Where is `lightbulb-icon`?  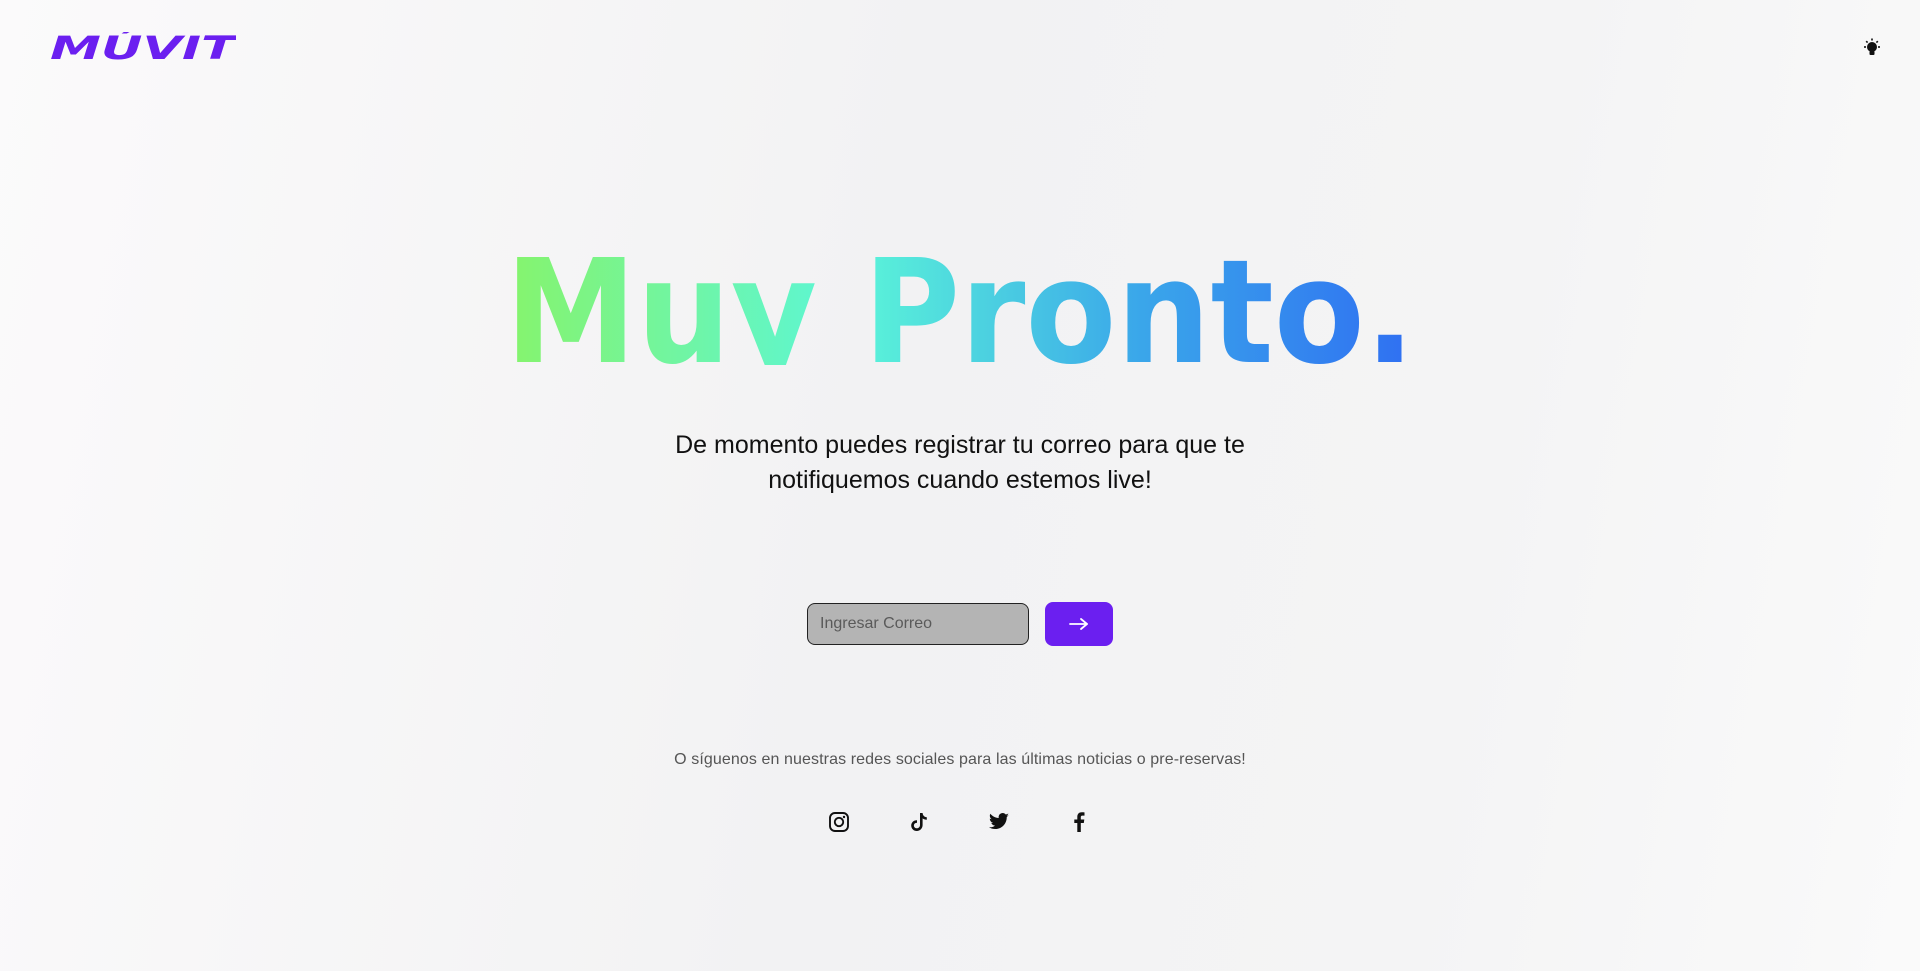
lightbulb-icon is located at coordinates (1872, 46).